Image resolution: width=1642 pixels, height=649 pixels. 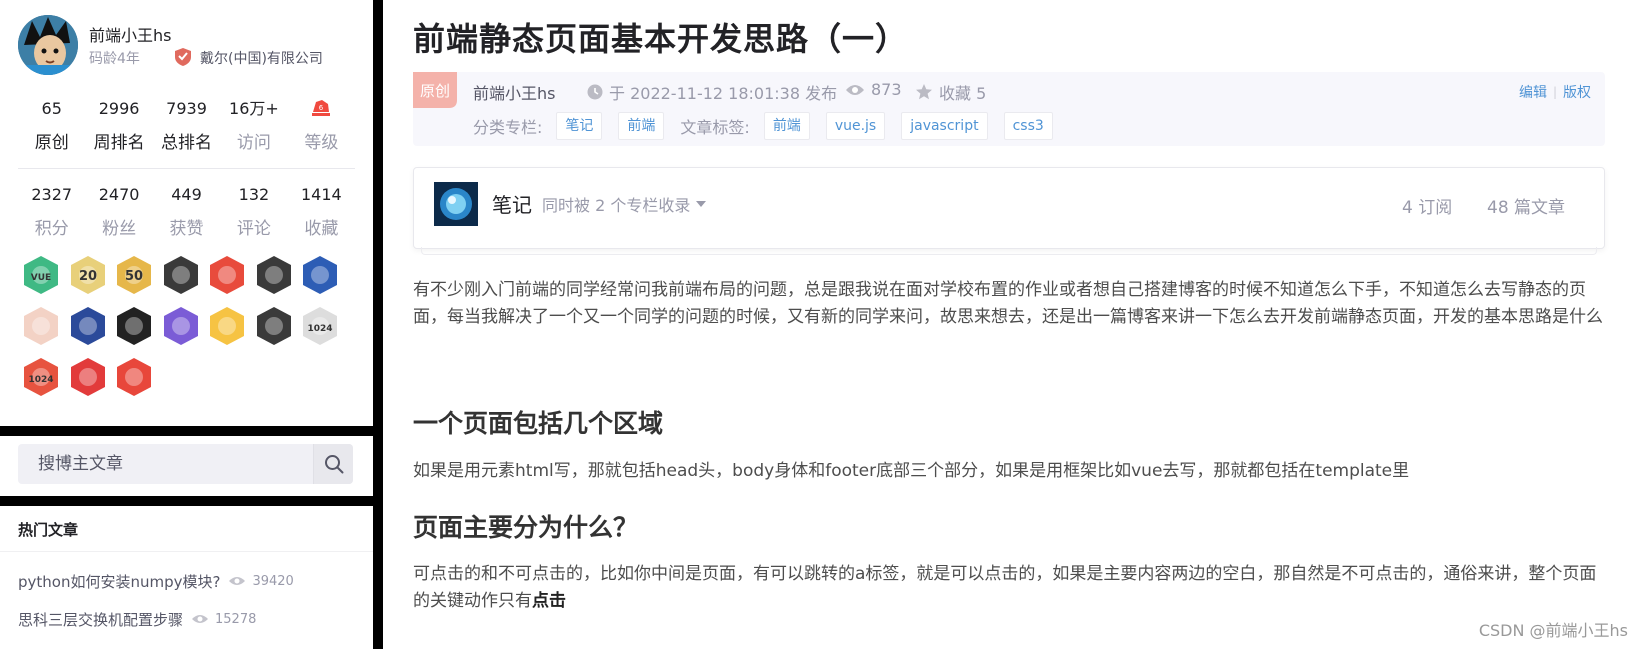 What do you see at coordinates (274, 275) in the screenshot?
I see `clock-badge-icon` at bounding box center [274, 275].